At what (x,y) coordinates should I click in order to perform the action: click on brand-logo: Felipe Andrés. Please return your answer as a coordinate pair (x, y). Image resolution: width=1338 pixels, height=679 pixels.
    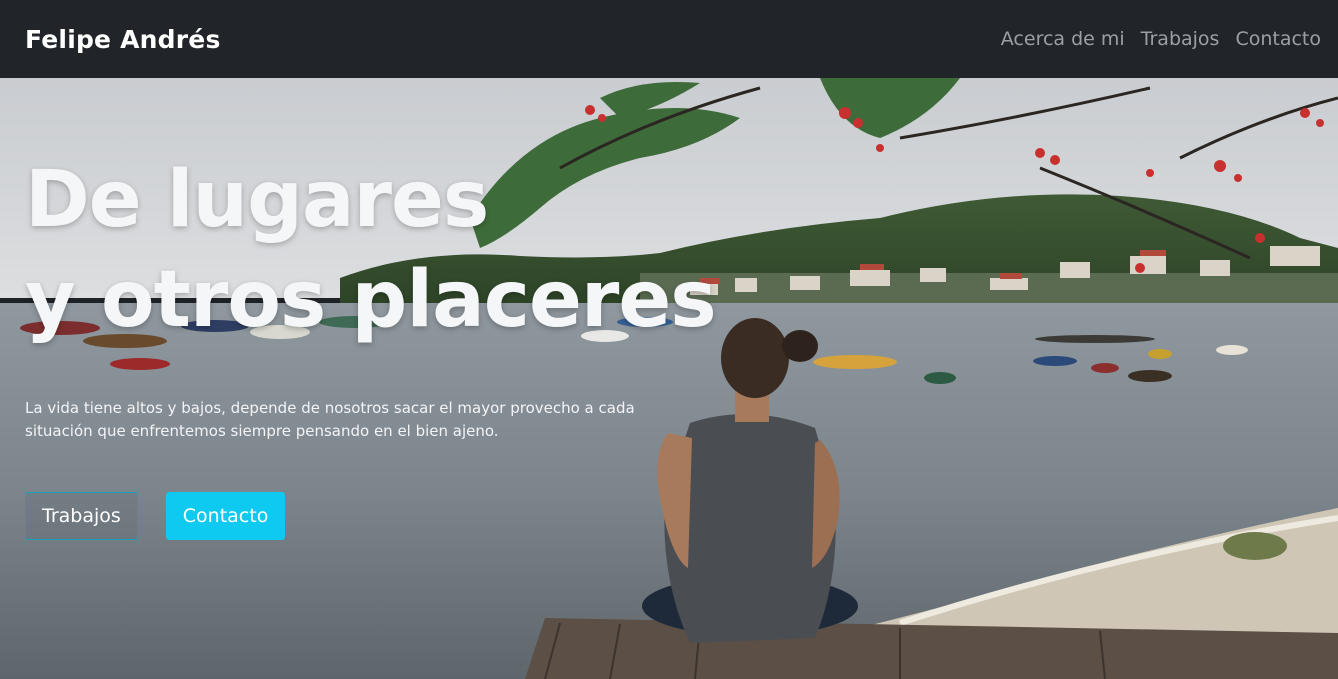
    Looking at the image, I should click on (123, 39).